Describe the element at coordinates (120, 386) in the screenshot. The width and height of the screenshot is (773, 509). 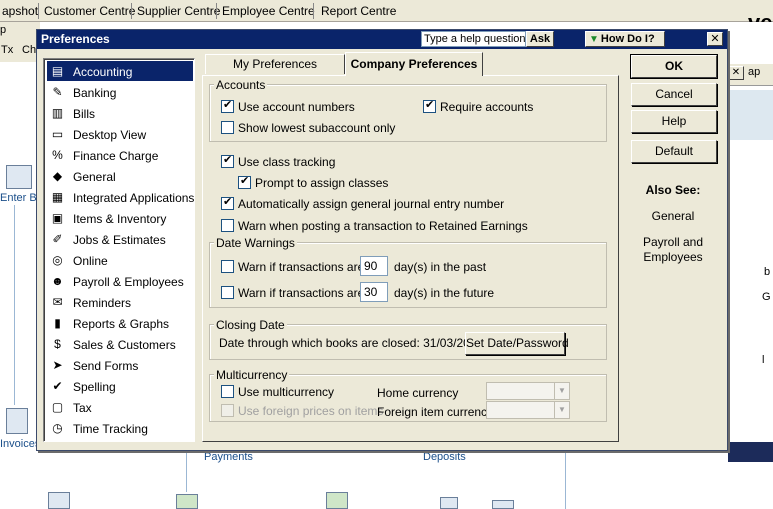
I see `category-item: ✔ Spelling` at that location.